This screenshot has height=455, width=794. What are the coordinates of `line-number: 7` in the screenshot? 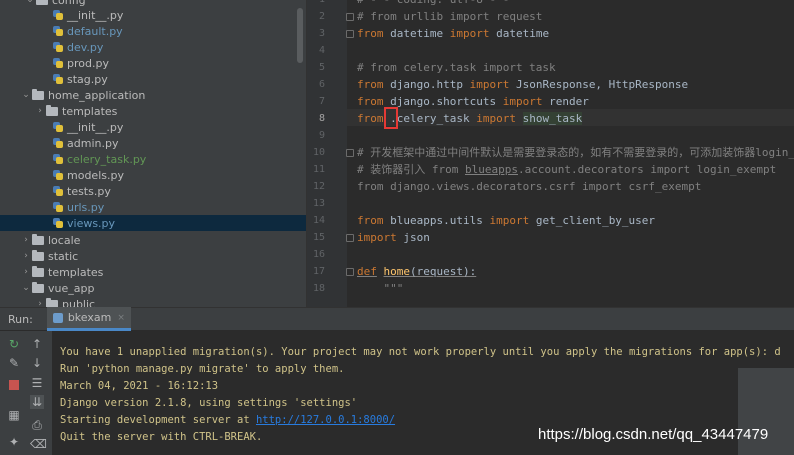 It's located at (321, 101).